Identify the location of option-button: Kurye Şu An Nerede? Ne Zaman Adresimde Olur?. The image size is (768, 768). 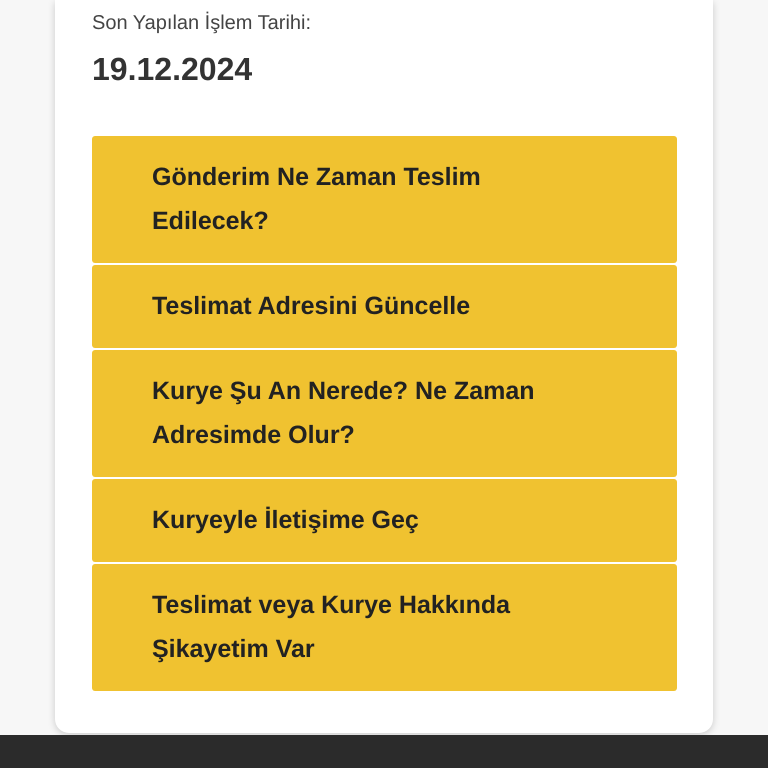
(384, 413).